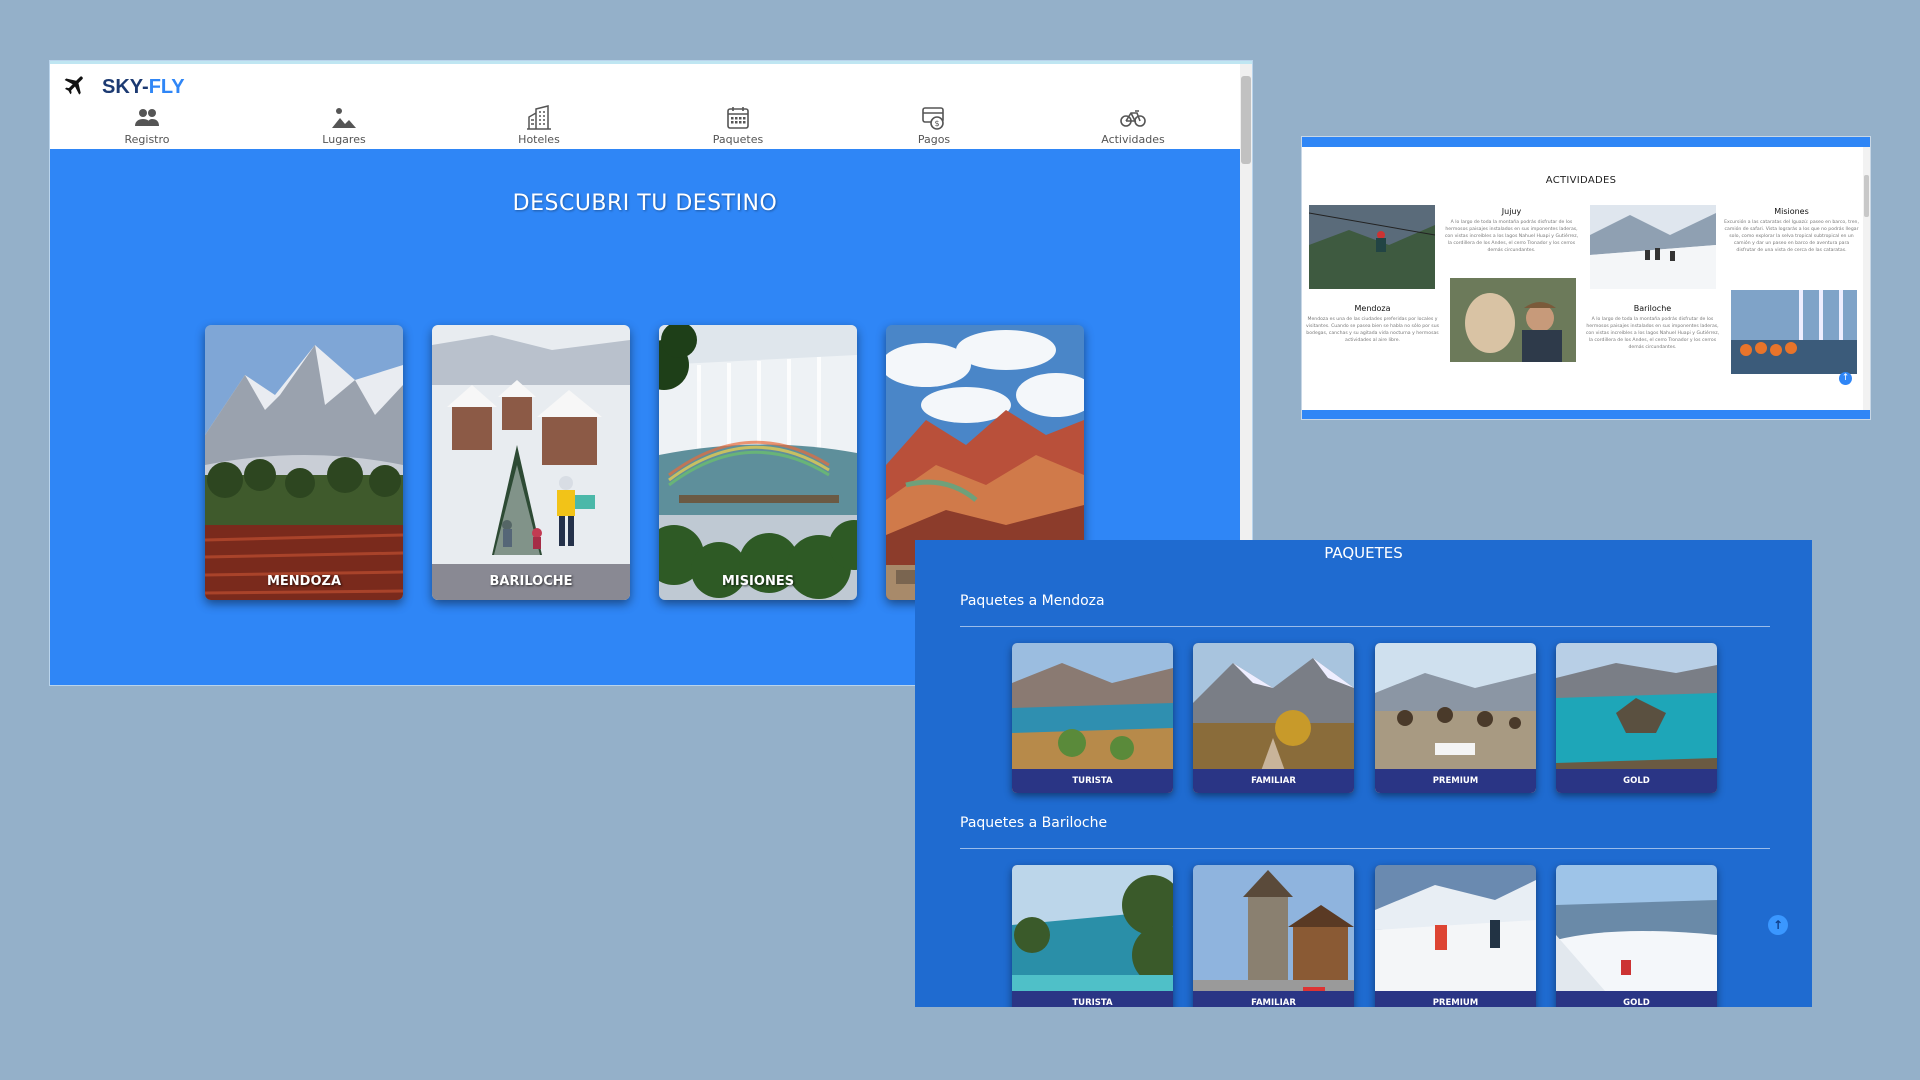  What do you see at coordinates (1246, 120) in the screenshot?
I see `main-scrollbar-thumb` at bounding box center [1246, 120].